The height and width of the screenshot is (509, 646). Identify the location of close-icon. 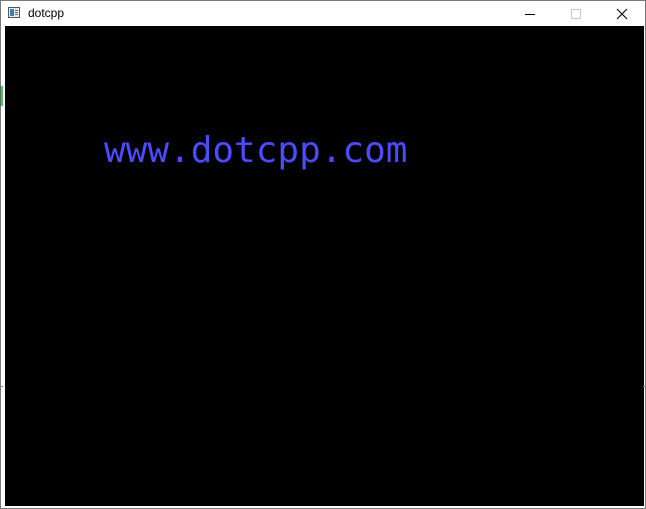
(622, 14).